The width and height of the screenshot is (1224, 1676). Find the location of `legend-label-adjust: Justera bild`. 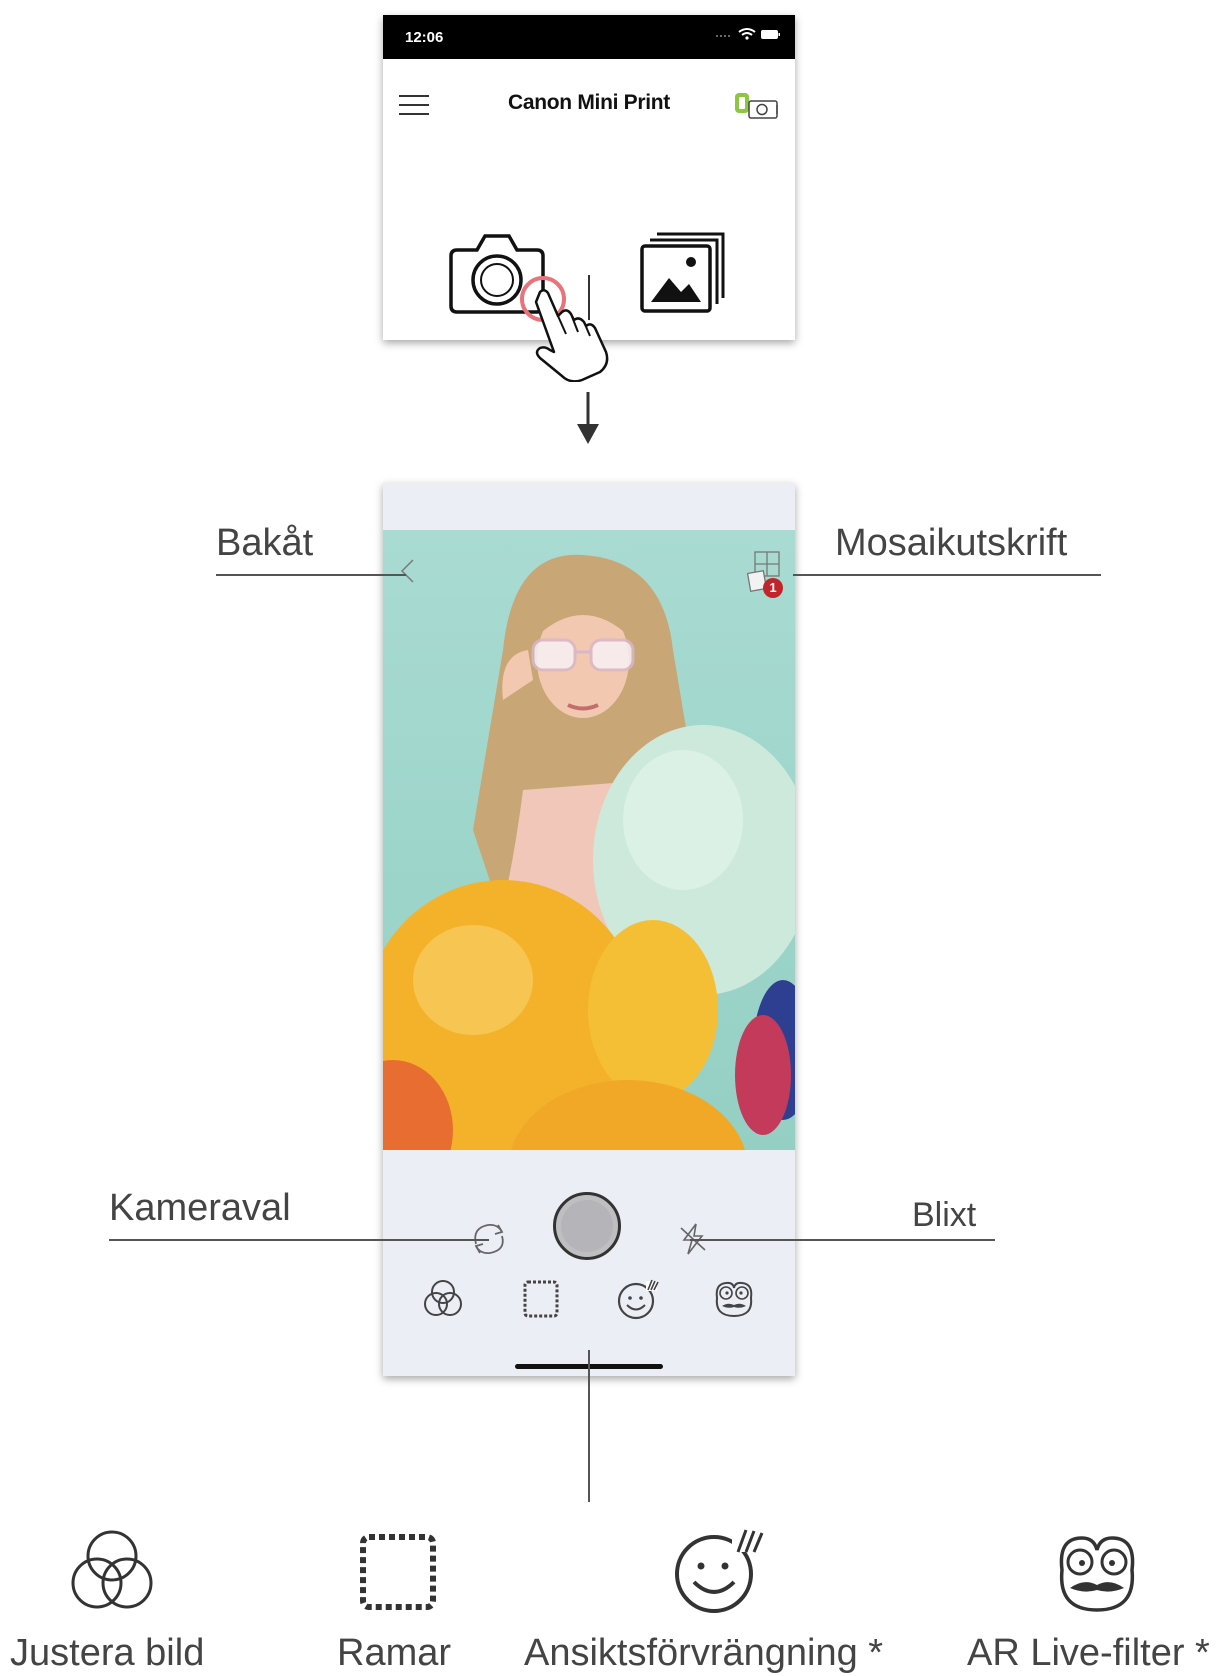

legend-label-adjust: Justera bild is located at coordinates (107, 1653).